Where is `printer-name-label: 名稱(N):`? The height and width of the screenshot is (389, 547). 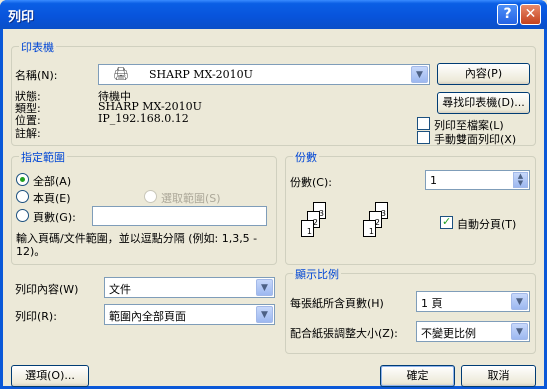 printer-name-label: 名稱(N): is located at coordinates (36, 75).